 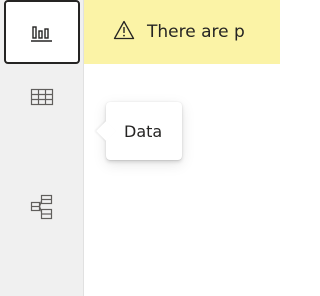 I want to click on tooltip-beak, so click(x=106, y=131).